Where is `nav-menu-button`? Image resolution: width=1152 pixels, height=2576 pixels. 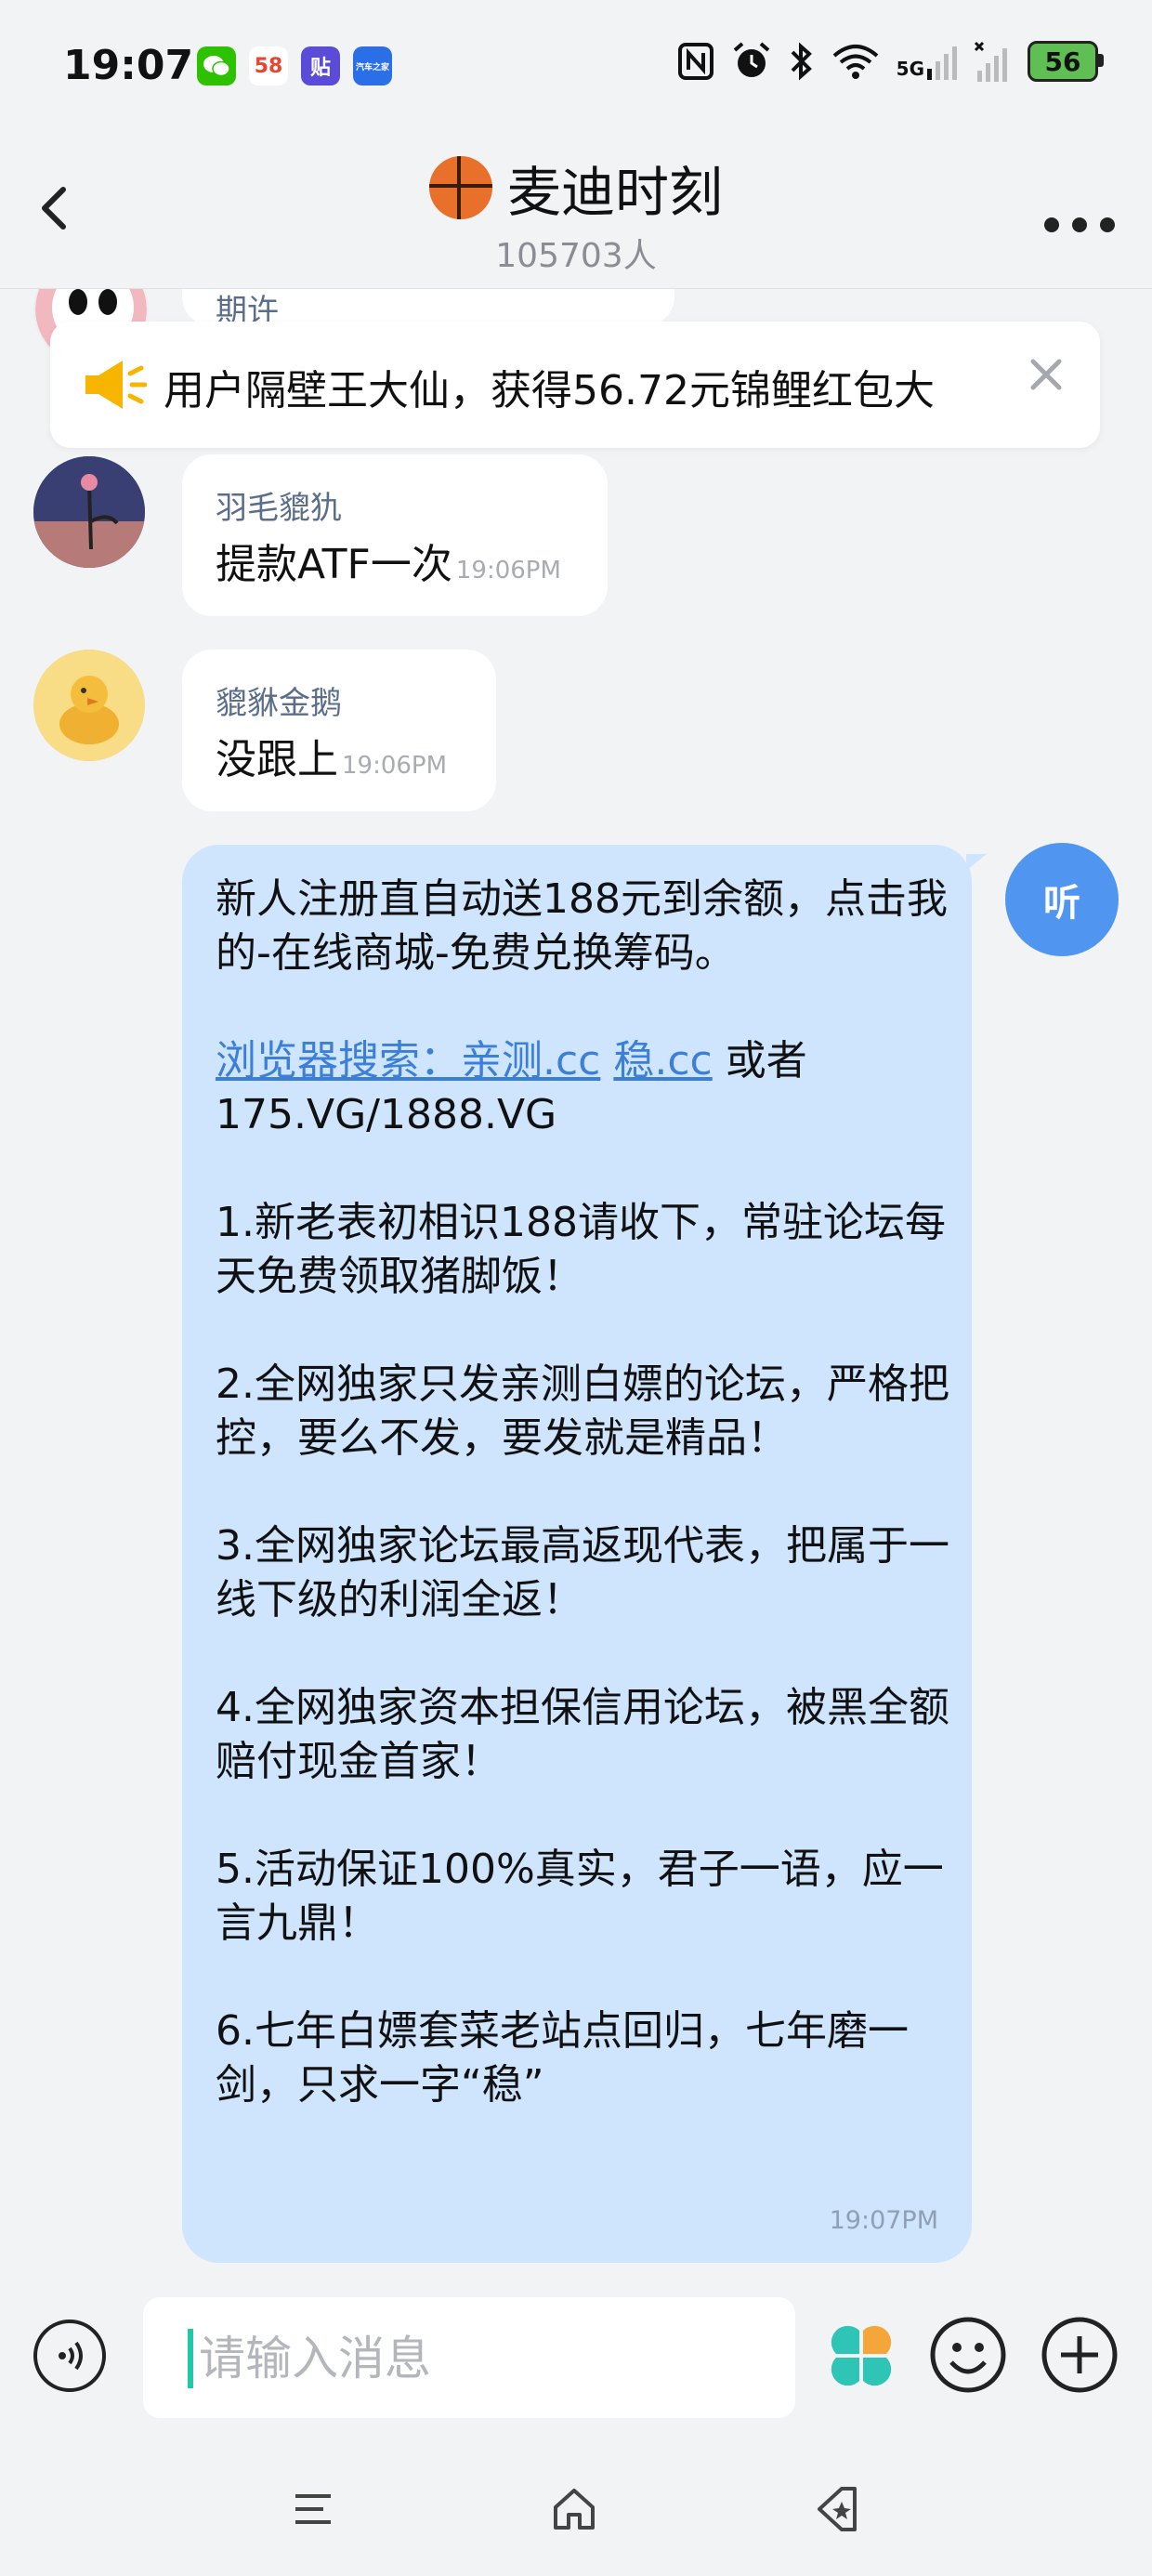
nav-menu-button is located at coordinates (316, 2509).